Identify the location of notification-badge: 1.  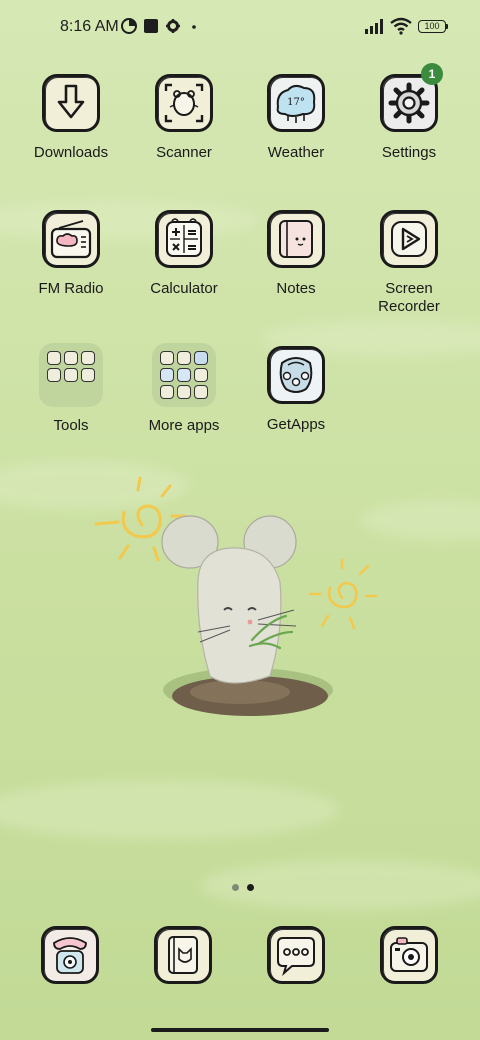
(432, 74).